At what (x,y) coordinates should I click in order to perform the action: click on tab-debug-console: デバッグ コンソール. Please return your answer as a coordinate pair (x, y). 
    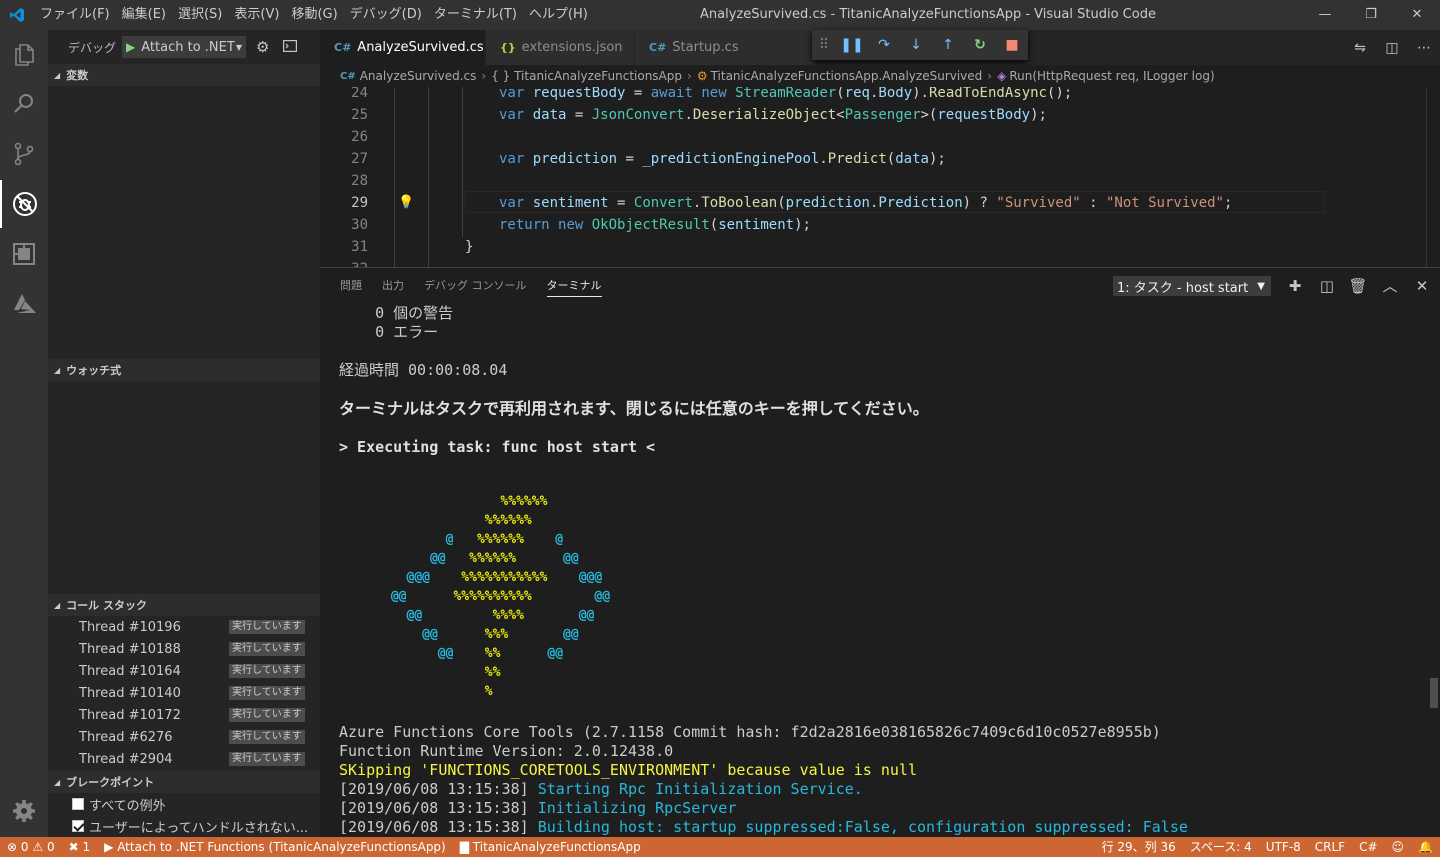
    Looking at the image, I should click on (475, 286).